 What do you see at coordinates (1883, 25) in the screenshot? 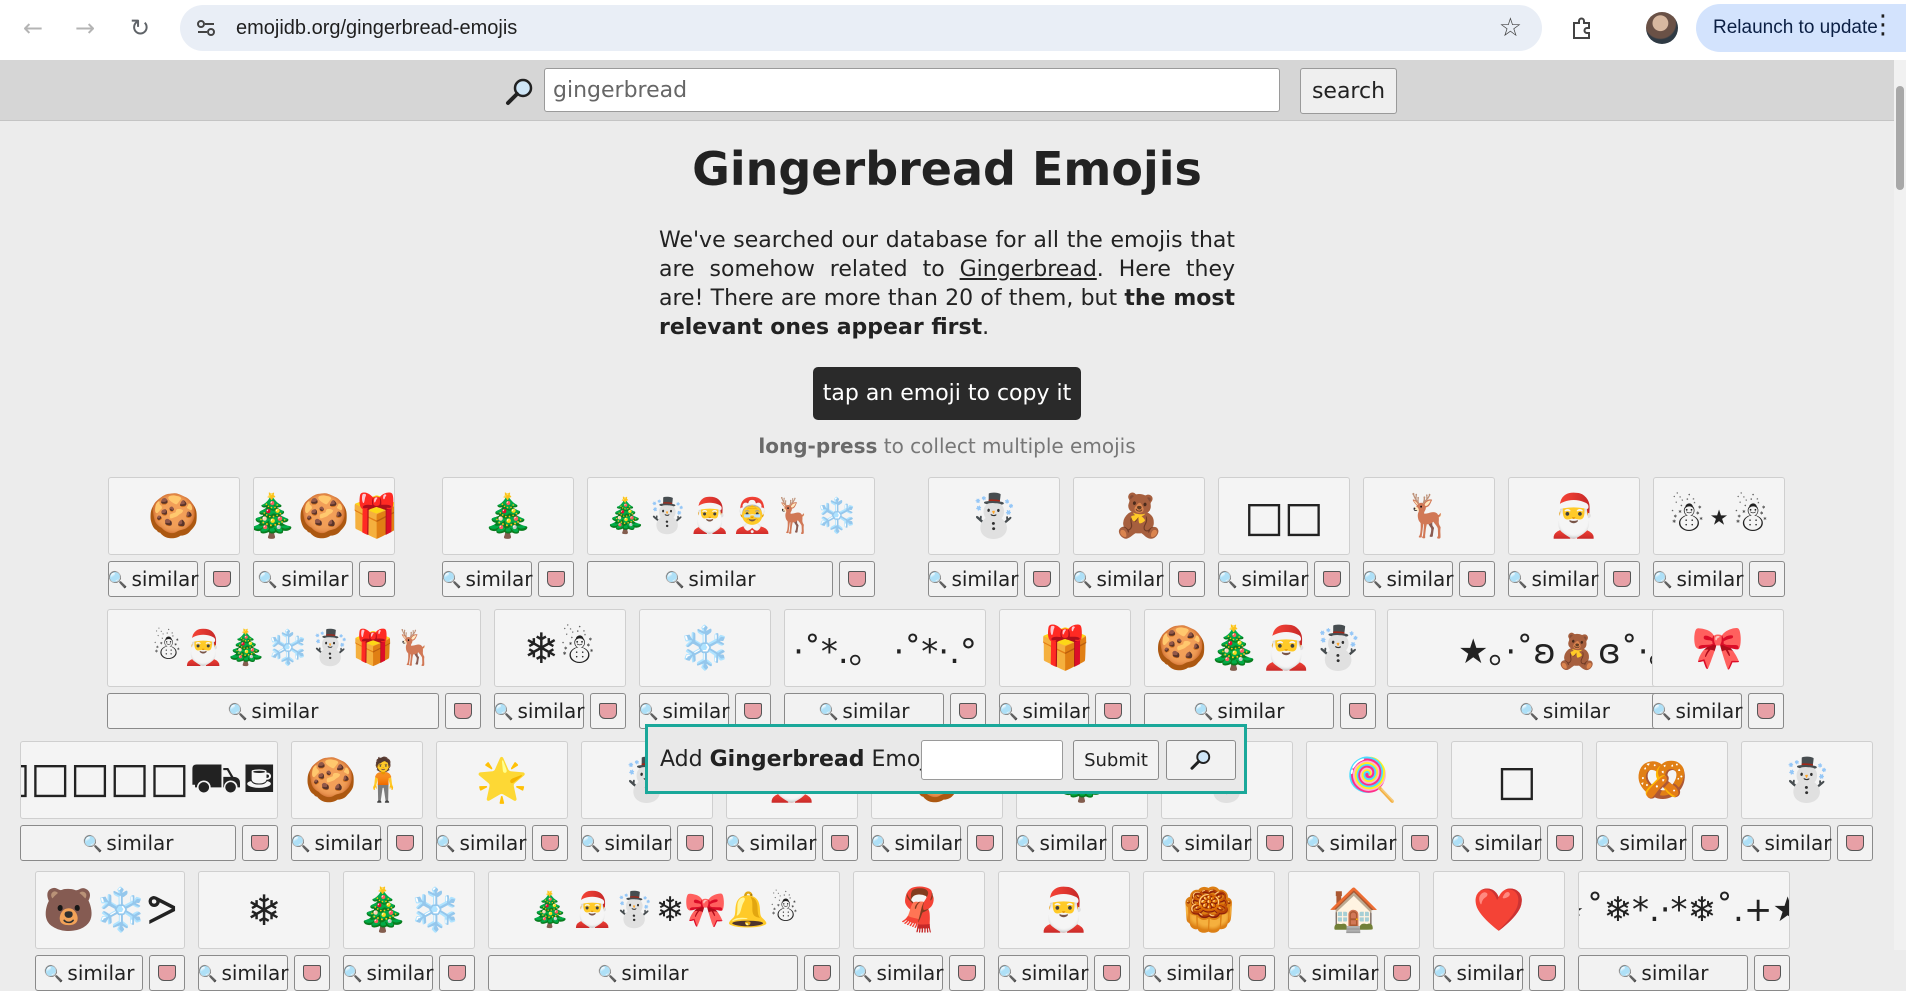
I see `browser-menu-icon: ⋮` at bounding box center [1883, 25].